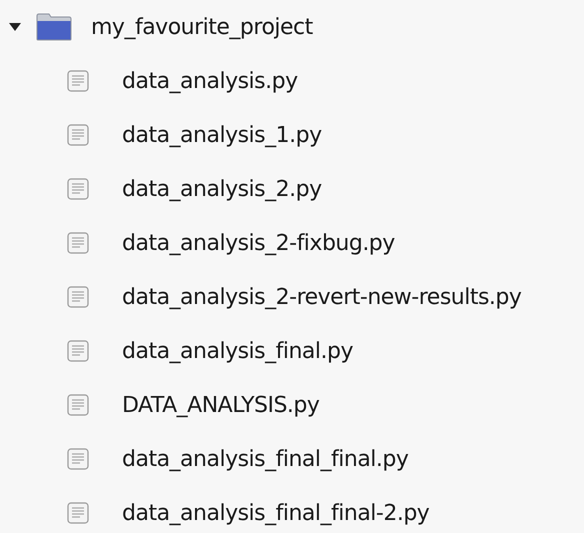 This screenshot has width=584, height=533. Describe the element at coordinates (237, 351) in the screenshot. I see `file-name: data_analysis_final.py` at that location.